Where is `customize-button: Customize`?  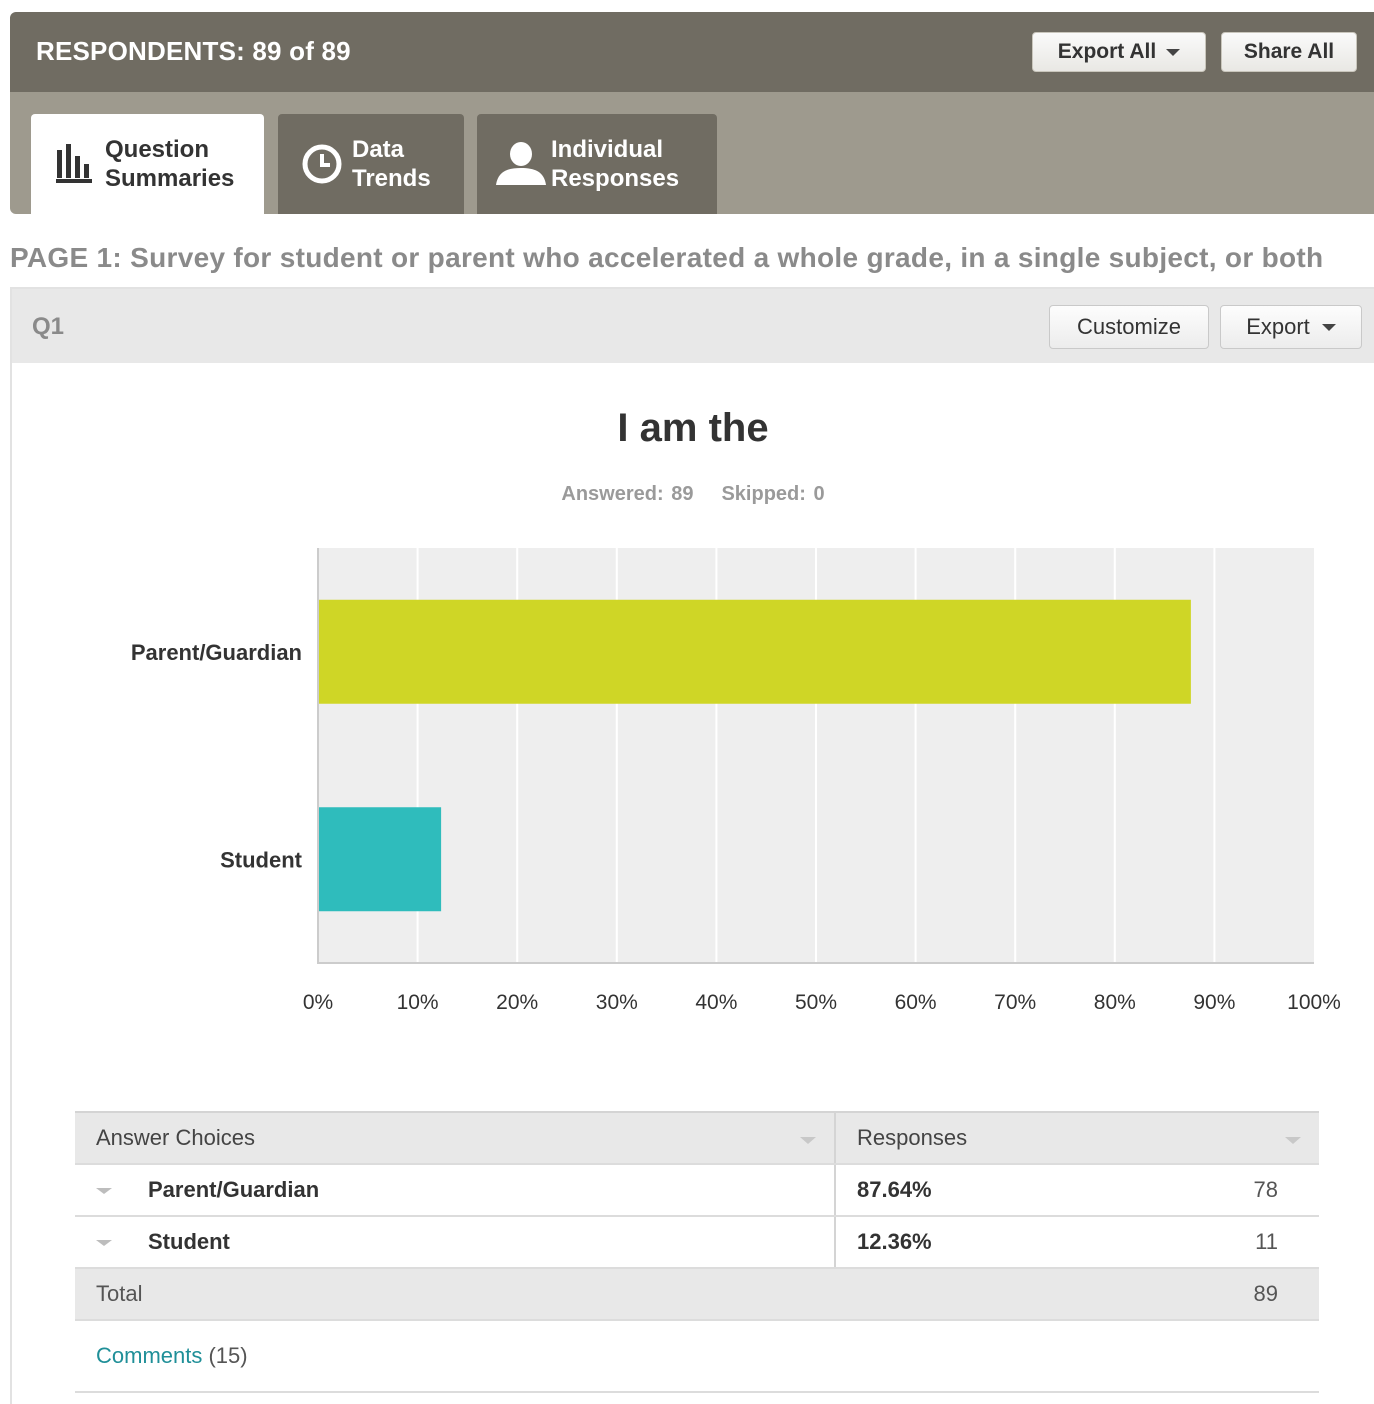
customize-button: Customize is located at coordinates (1129, 327).